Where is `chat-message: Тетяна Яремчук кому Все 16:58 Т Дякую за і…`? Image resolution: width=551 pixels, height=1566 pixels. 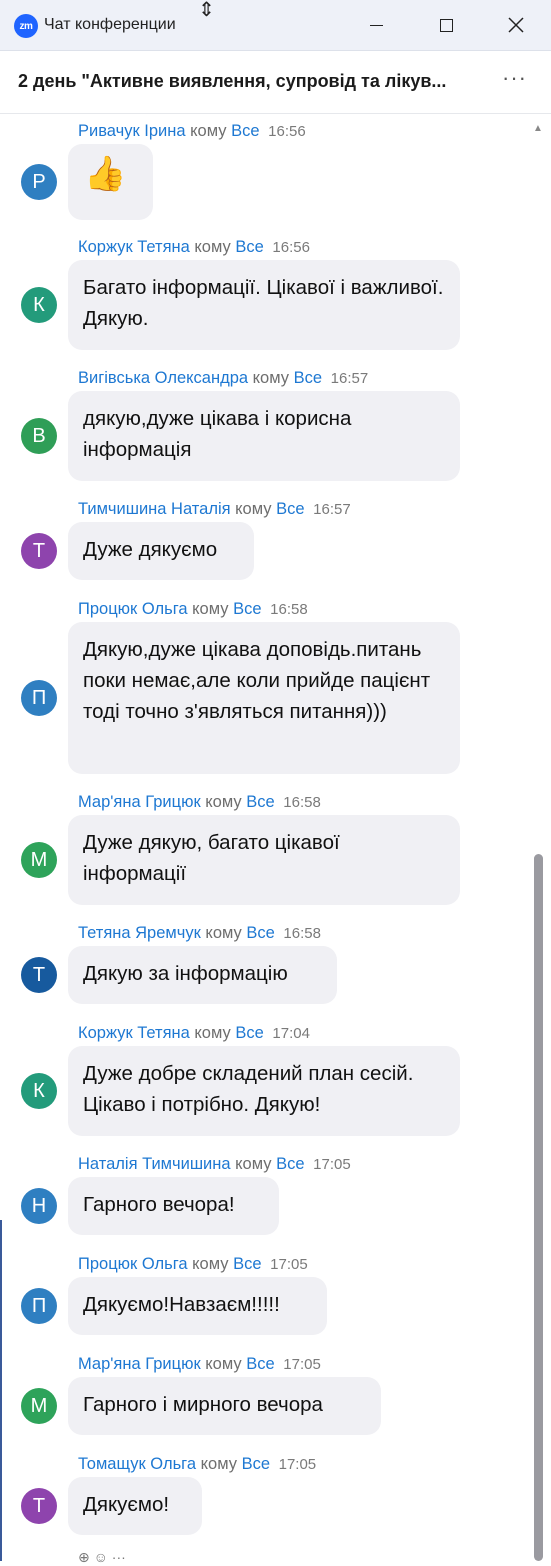
chat-message: Тетяна Яремчук кому Все 16:58 Т Дякую за і… is located at coordinates (265, 968).